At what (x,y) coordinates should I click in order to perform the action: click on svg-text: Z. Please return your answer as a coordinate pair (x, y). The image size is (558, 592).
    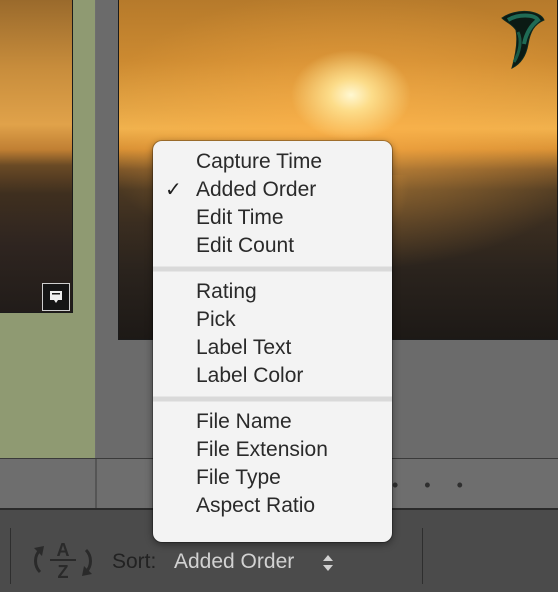
    Looking at the image, I should click on (63, 572).